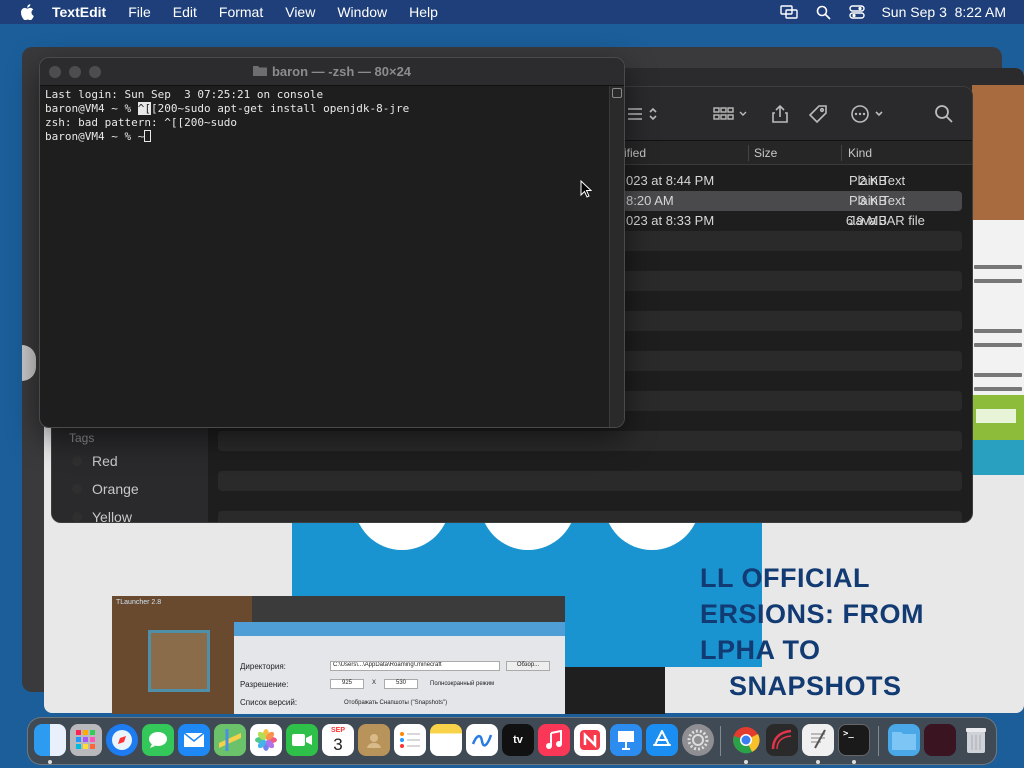 This screenshot has width=1024, height=768. I want to click on reminders-dock-icon, so click(410, 740).